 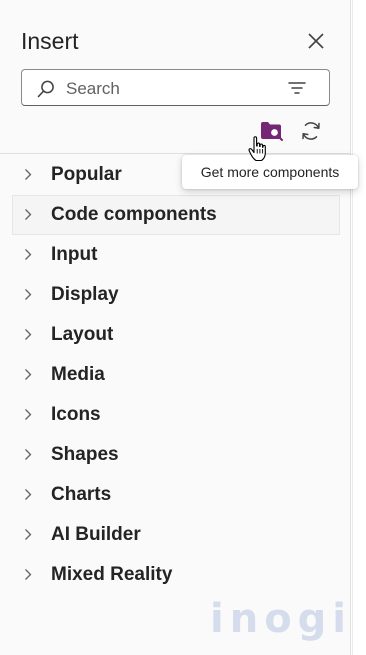 What do you see at coordinates (176, 335) in the screenshot?
I see `category-item-layout: Layout` at bounding box center [176, 335].